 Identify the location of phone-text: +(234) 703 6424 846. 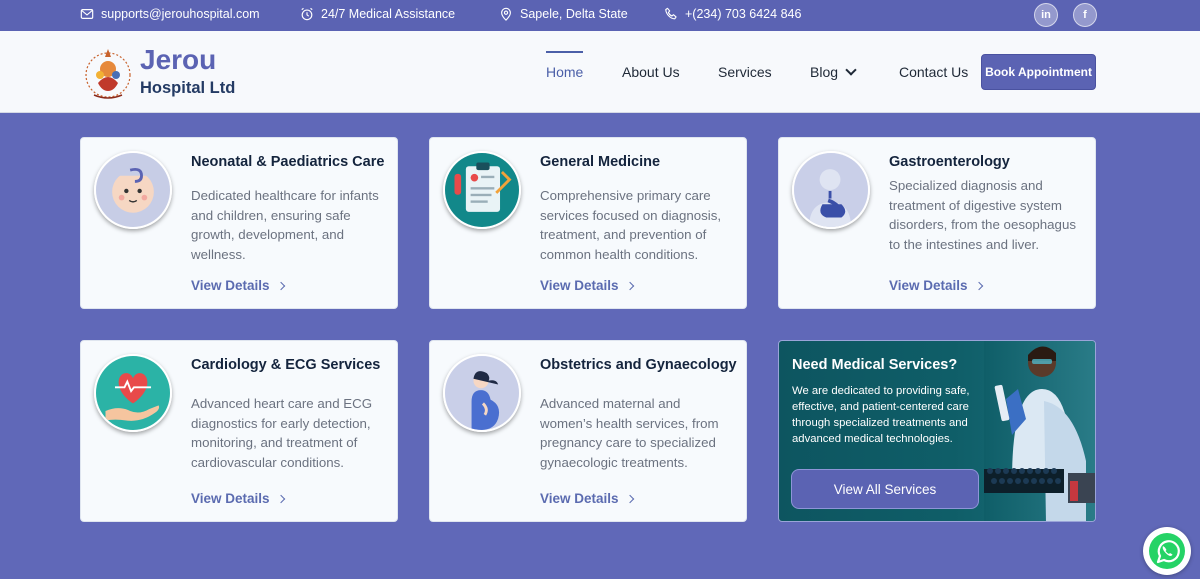
(743, 14).